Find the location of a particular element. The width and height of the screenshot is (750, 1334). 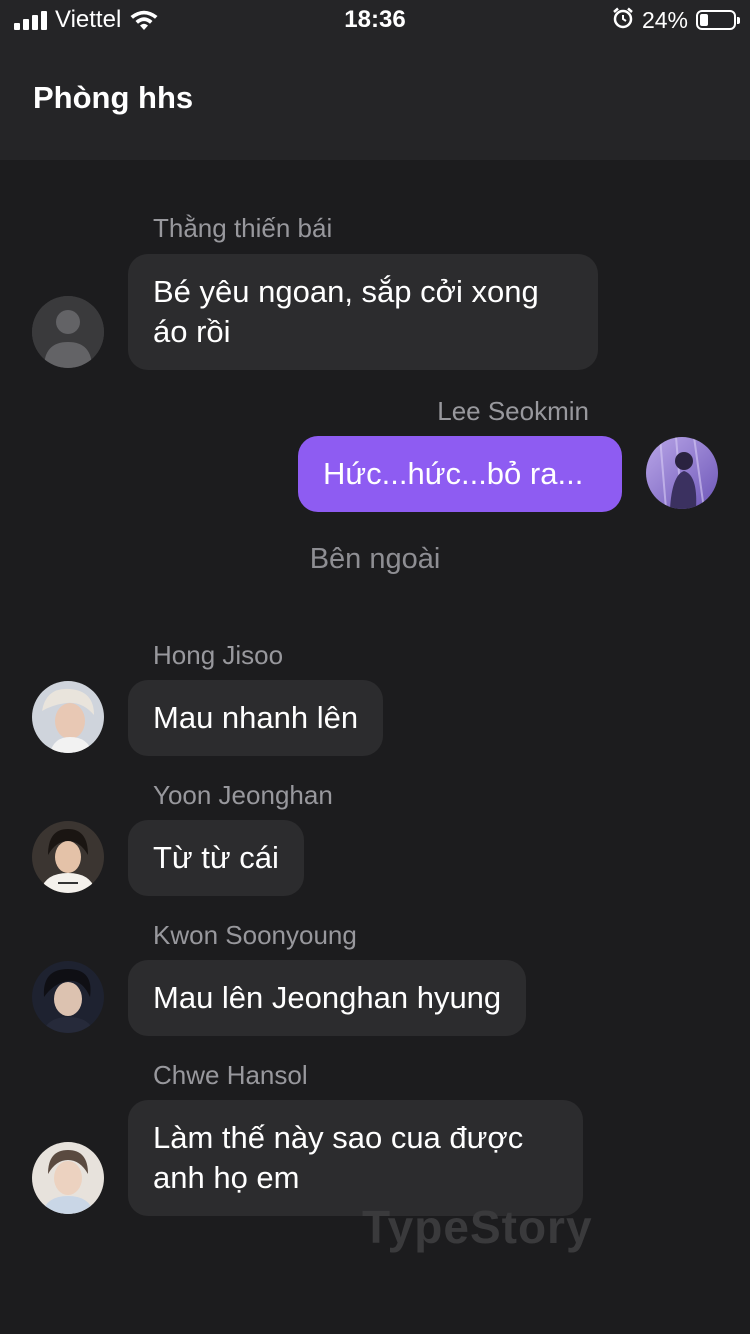

status-bar: Viettel 18:36 24% is located at coordinates (375, 20).